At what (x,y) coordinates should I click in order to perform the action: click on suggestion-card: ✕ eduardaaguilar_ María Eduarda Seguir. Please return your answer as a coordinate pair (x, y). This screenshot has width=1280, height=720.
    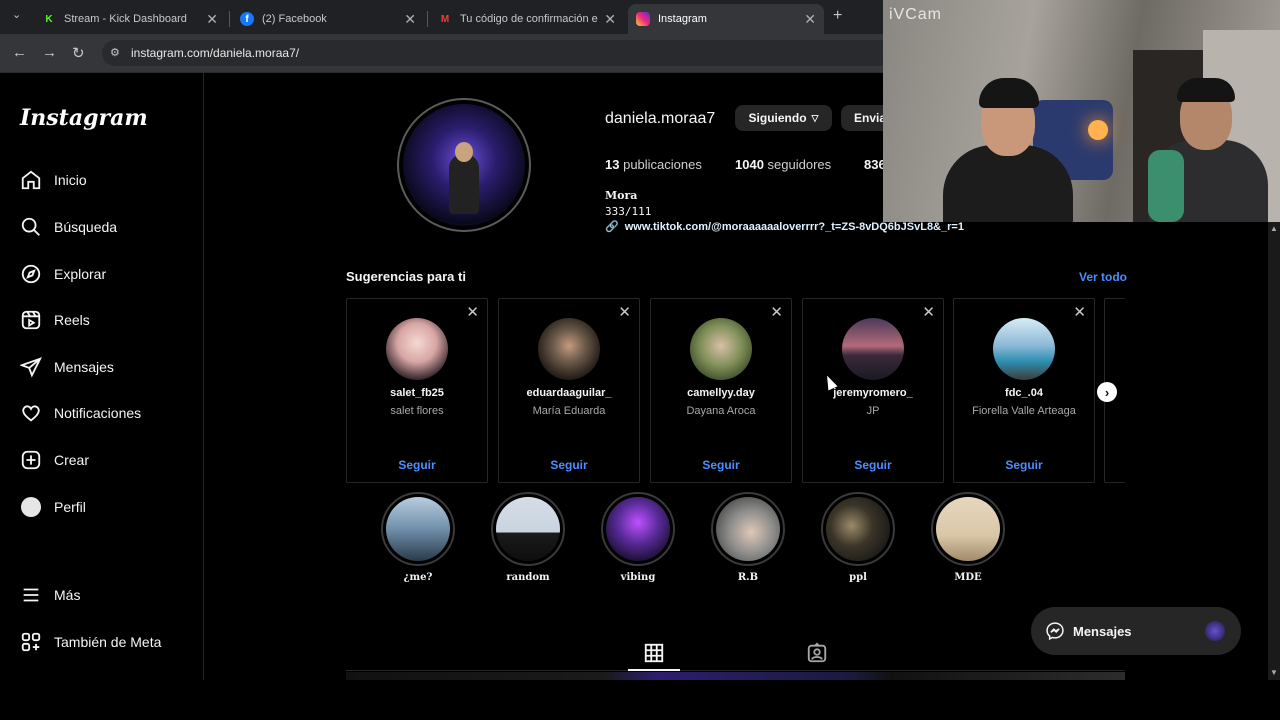
    Looking at the image, I should click on (569, 390).